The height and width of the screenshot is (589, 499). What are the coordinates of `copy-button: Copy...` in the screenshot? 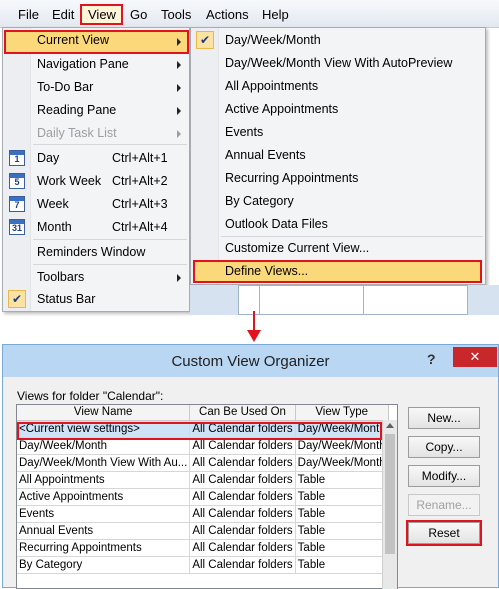 It's located at (444, 447).